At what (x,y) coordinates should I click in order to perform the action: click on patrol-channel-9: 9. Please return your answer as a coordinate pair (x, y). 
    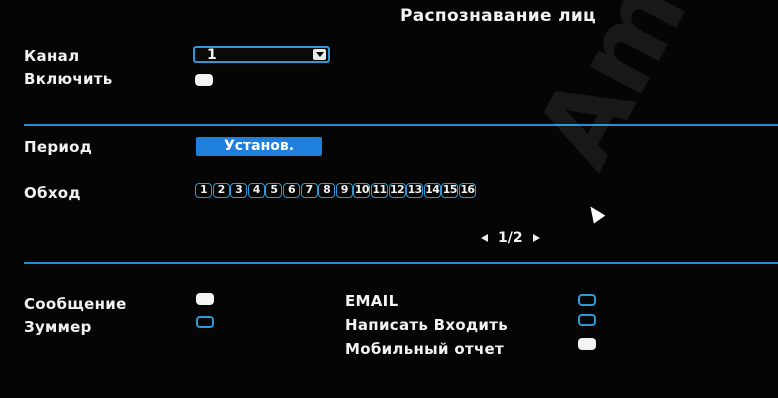
    Looking at the image, I should click on (344, 190).